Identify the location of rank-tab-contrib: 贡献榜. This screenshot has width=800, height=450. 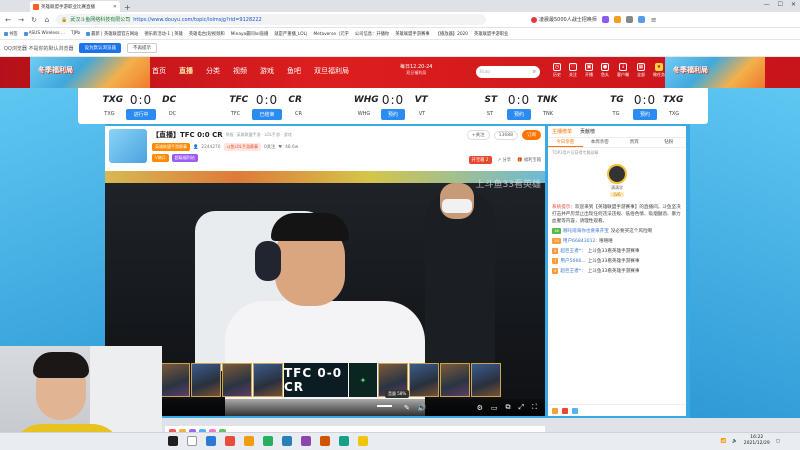
(587, 131).